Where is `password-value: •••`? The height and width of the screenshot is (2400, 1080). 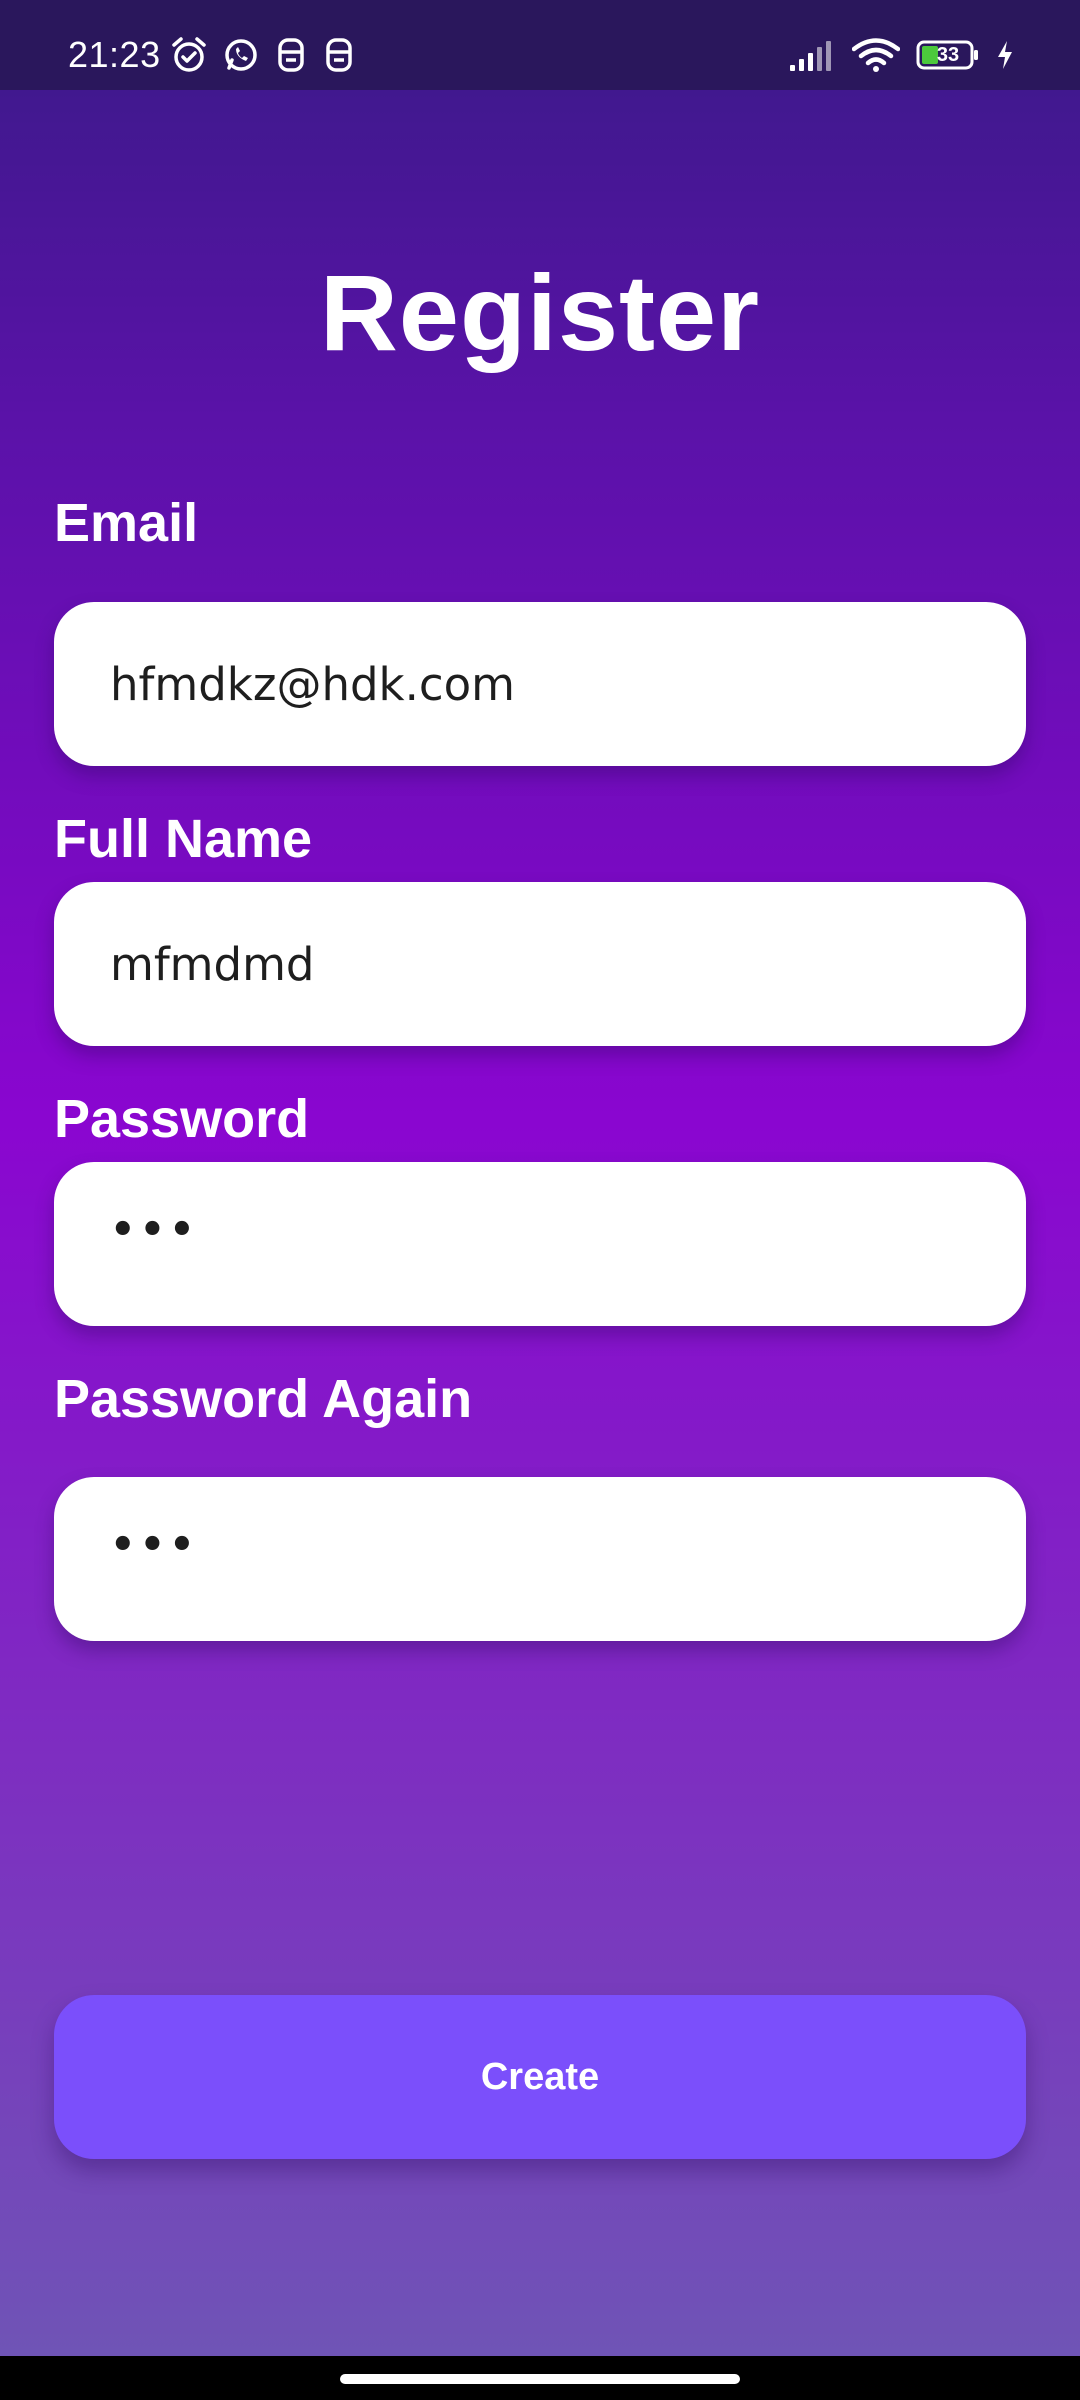 password-value: ••• is located at coordinates (154, 1230).